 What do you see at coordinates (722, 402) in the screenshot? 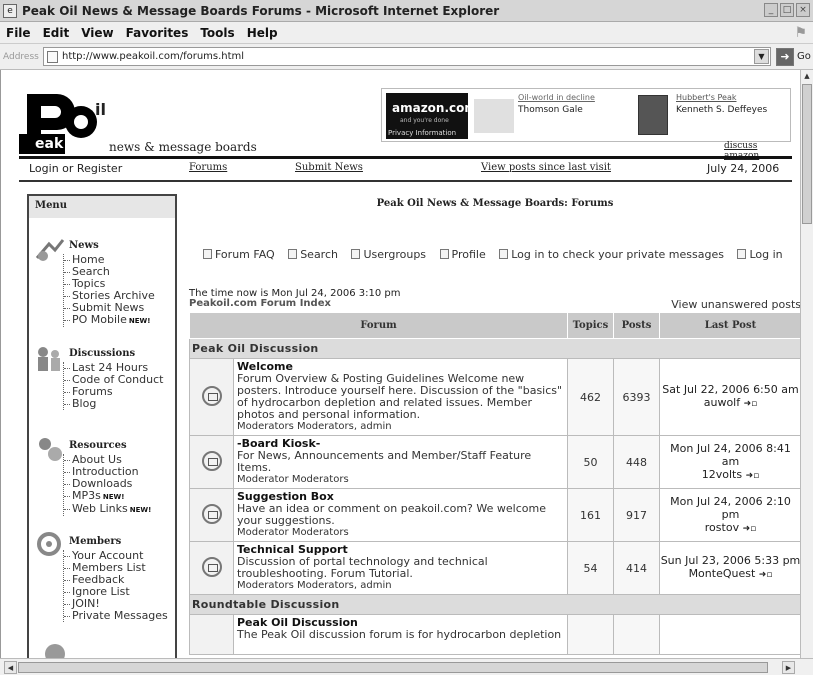
I see `last-post-user-link: auwolf` at bounding box center [722, 402].